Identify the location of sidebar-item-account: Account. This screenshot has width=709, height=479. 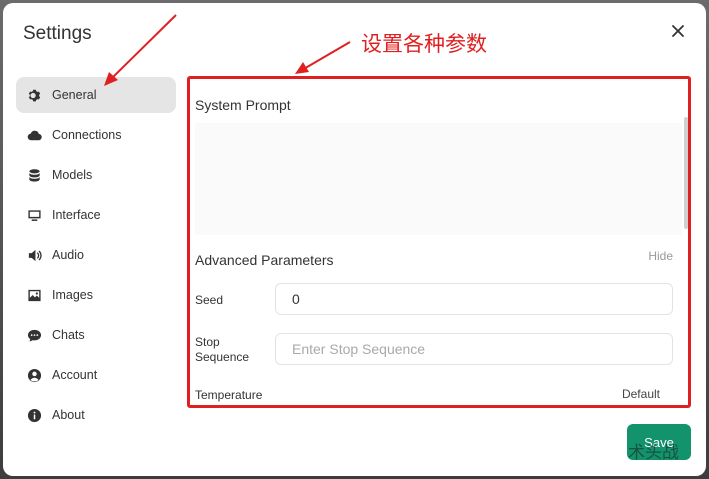
(96, 375).